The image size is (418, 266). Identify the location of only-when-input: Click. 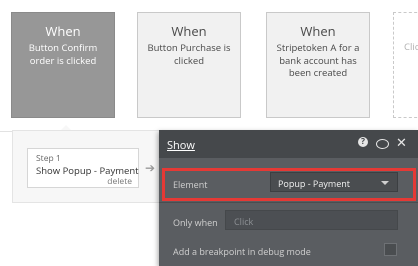
(311, 220).